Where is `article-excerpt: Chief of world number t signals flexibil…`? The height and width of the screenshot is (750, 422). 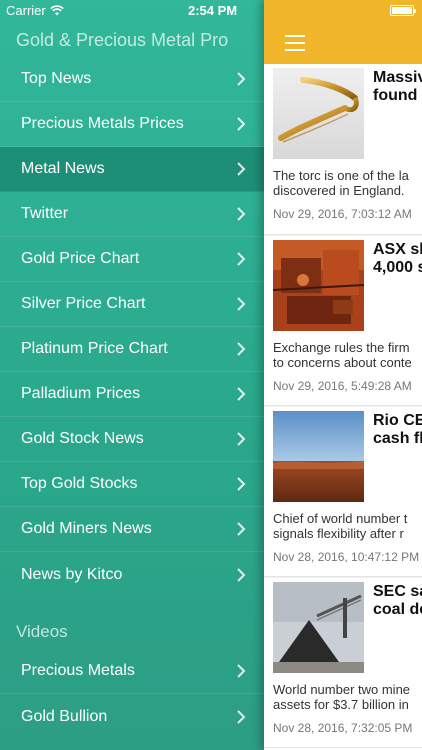 article-excerpt: Chief of world number t signals flexibil… is located at coordinates (340, 526).